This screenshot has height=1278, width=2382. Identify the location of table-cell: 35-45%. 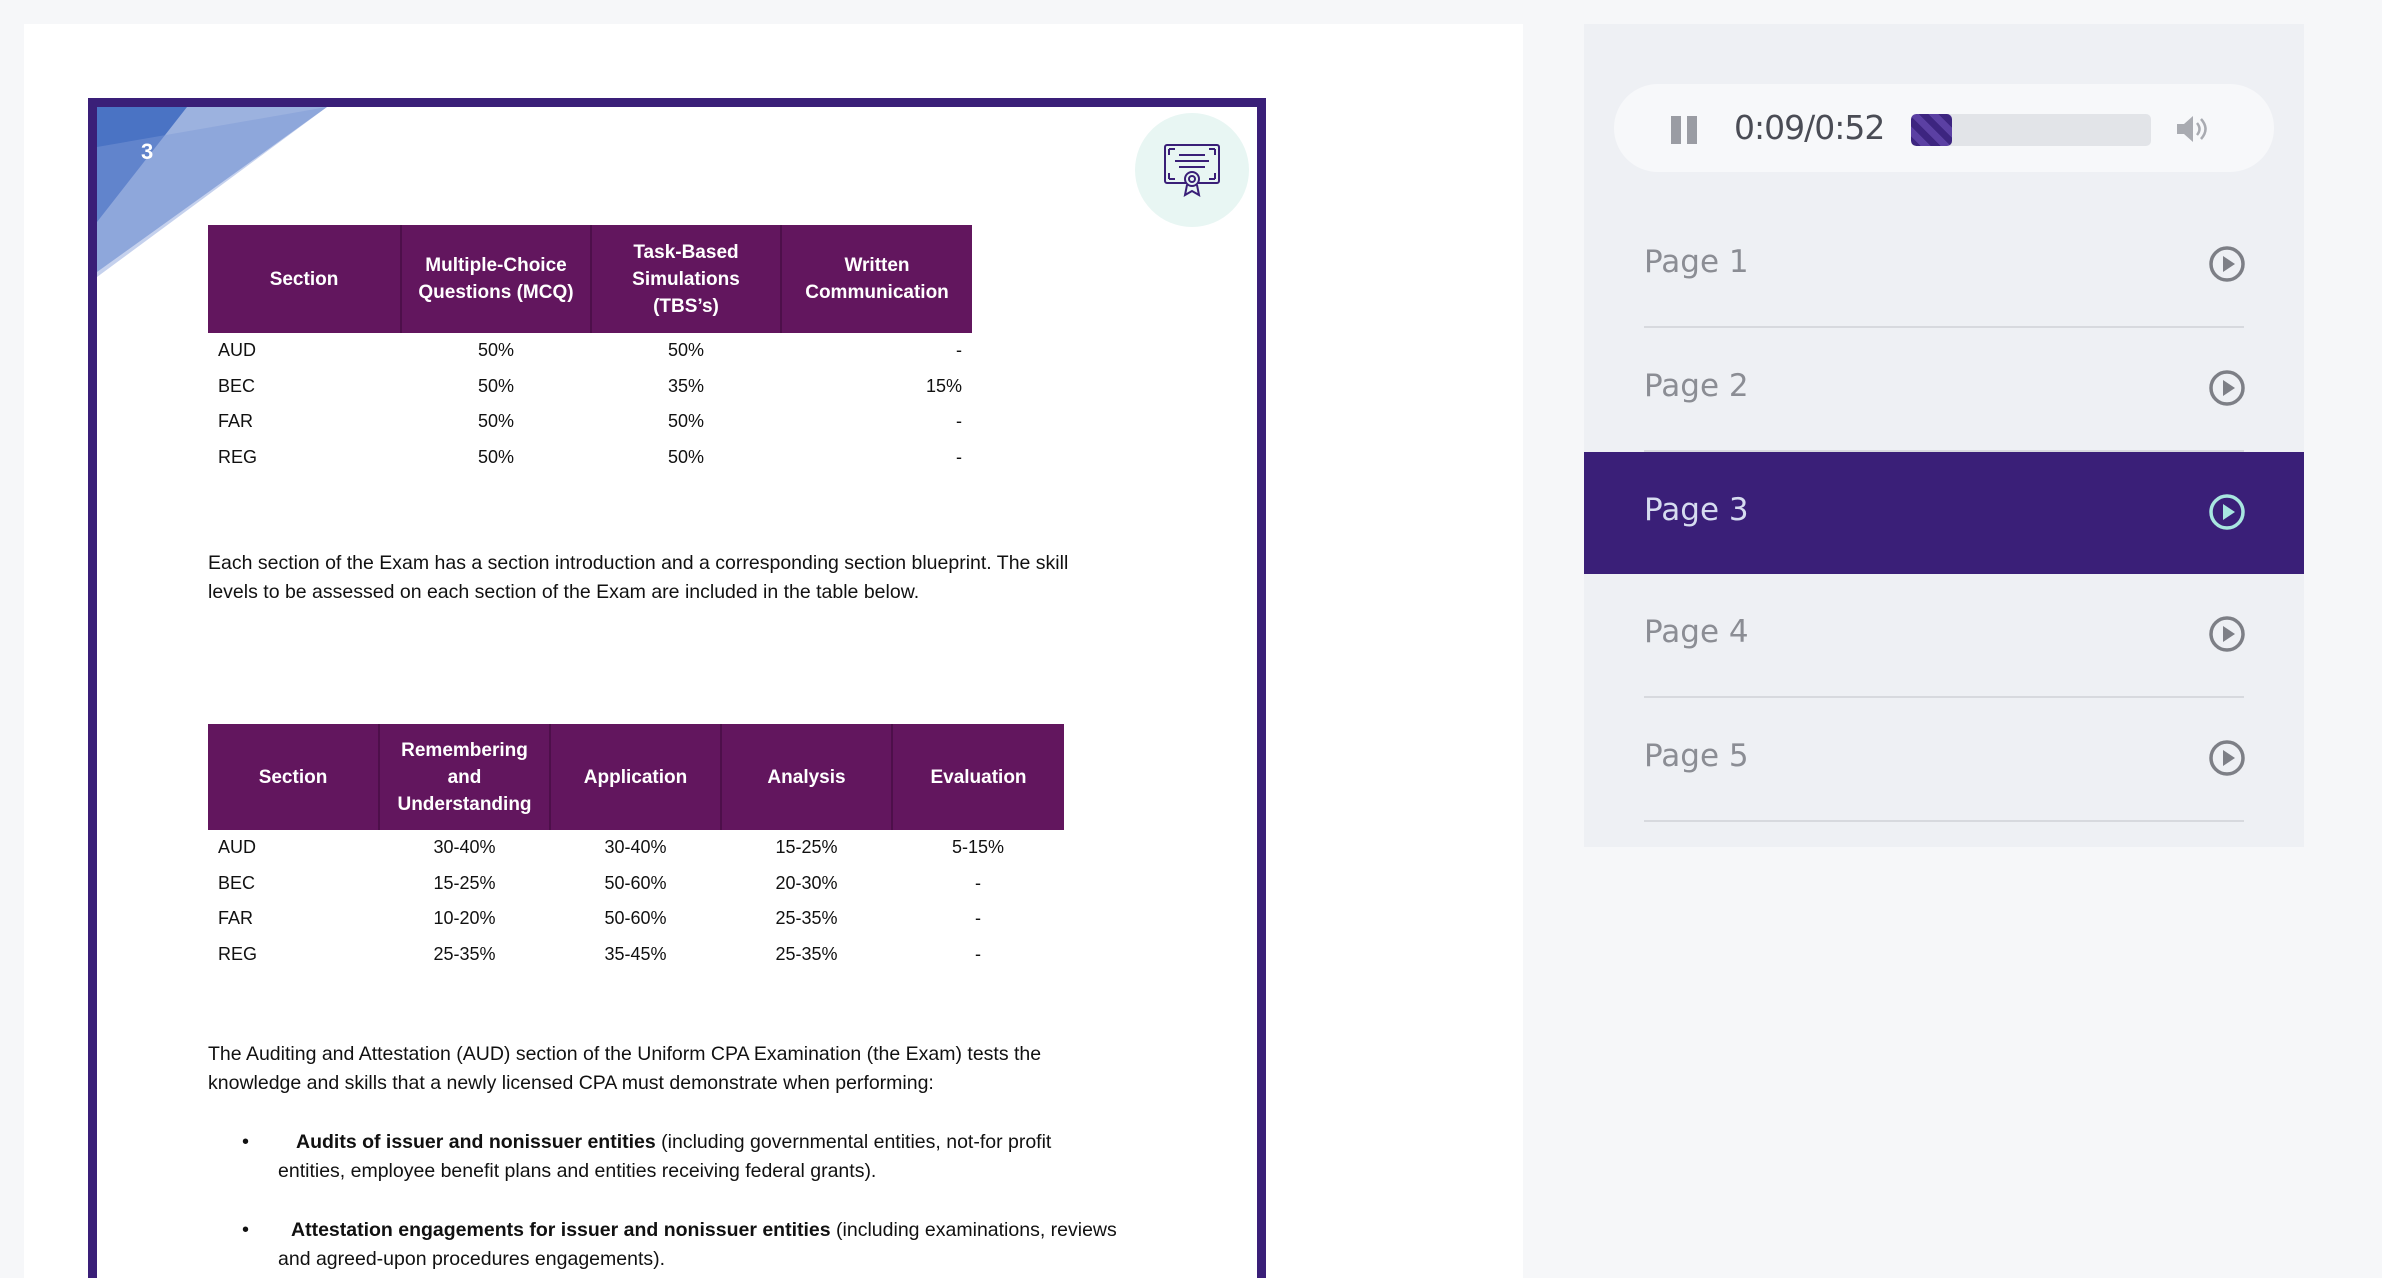
(635, 953).